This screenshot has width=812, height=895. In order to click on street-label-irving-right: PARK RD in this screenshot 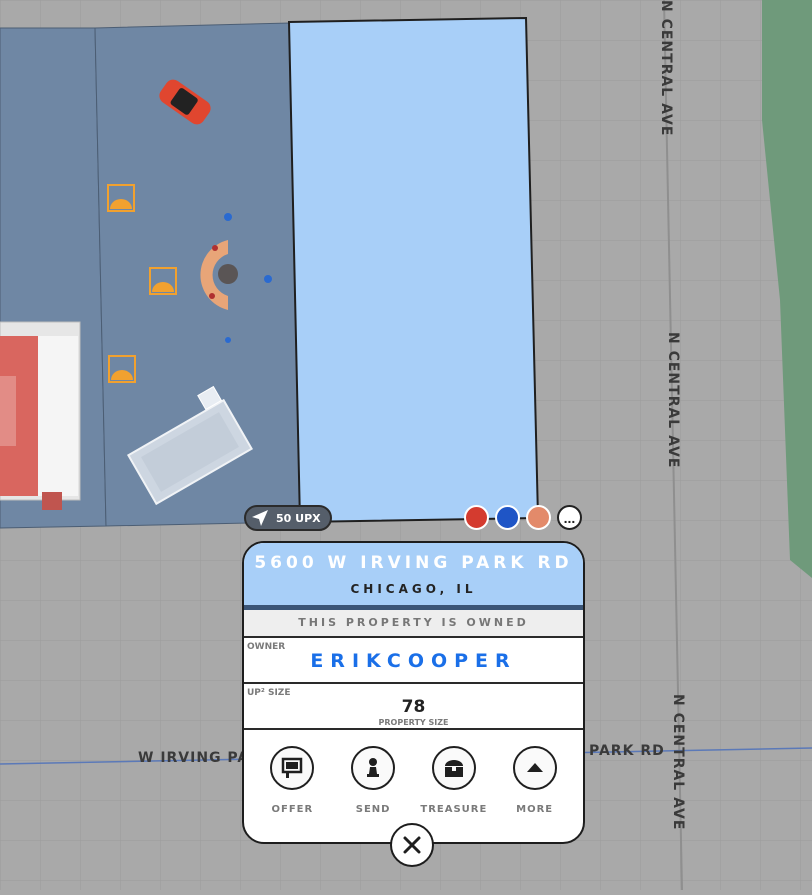, I will do `click(627, 751)`.